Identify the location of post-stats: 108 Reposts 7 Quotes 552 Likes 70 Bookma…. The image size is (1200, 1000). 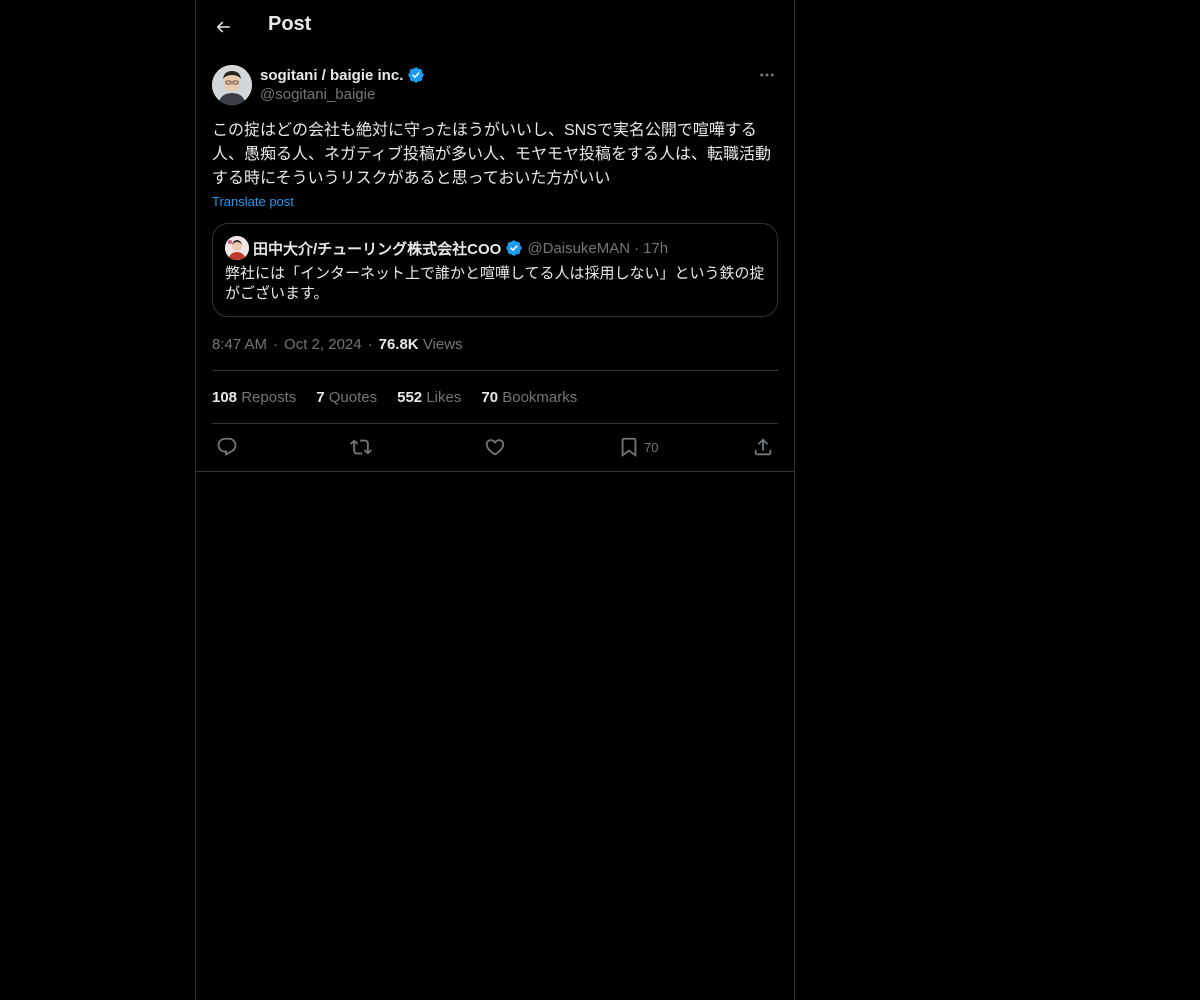
(394, 397).